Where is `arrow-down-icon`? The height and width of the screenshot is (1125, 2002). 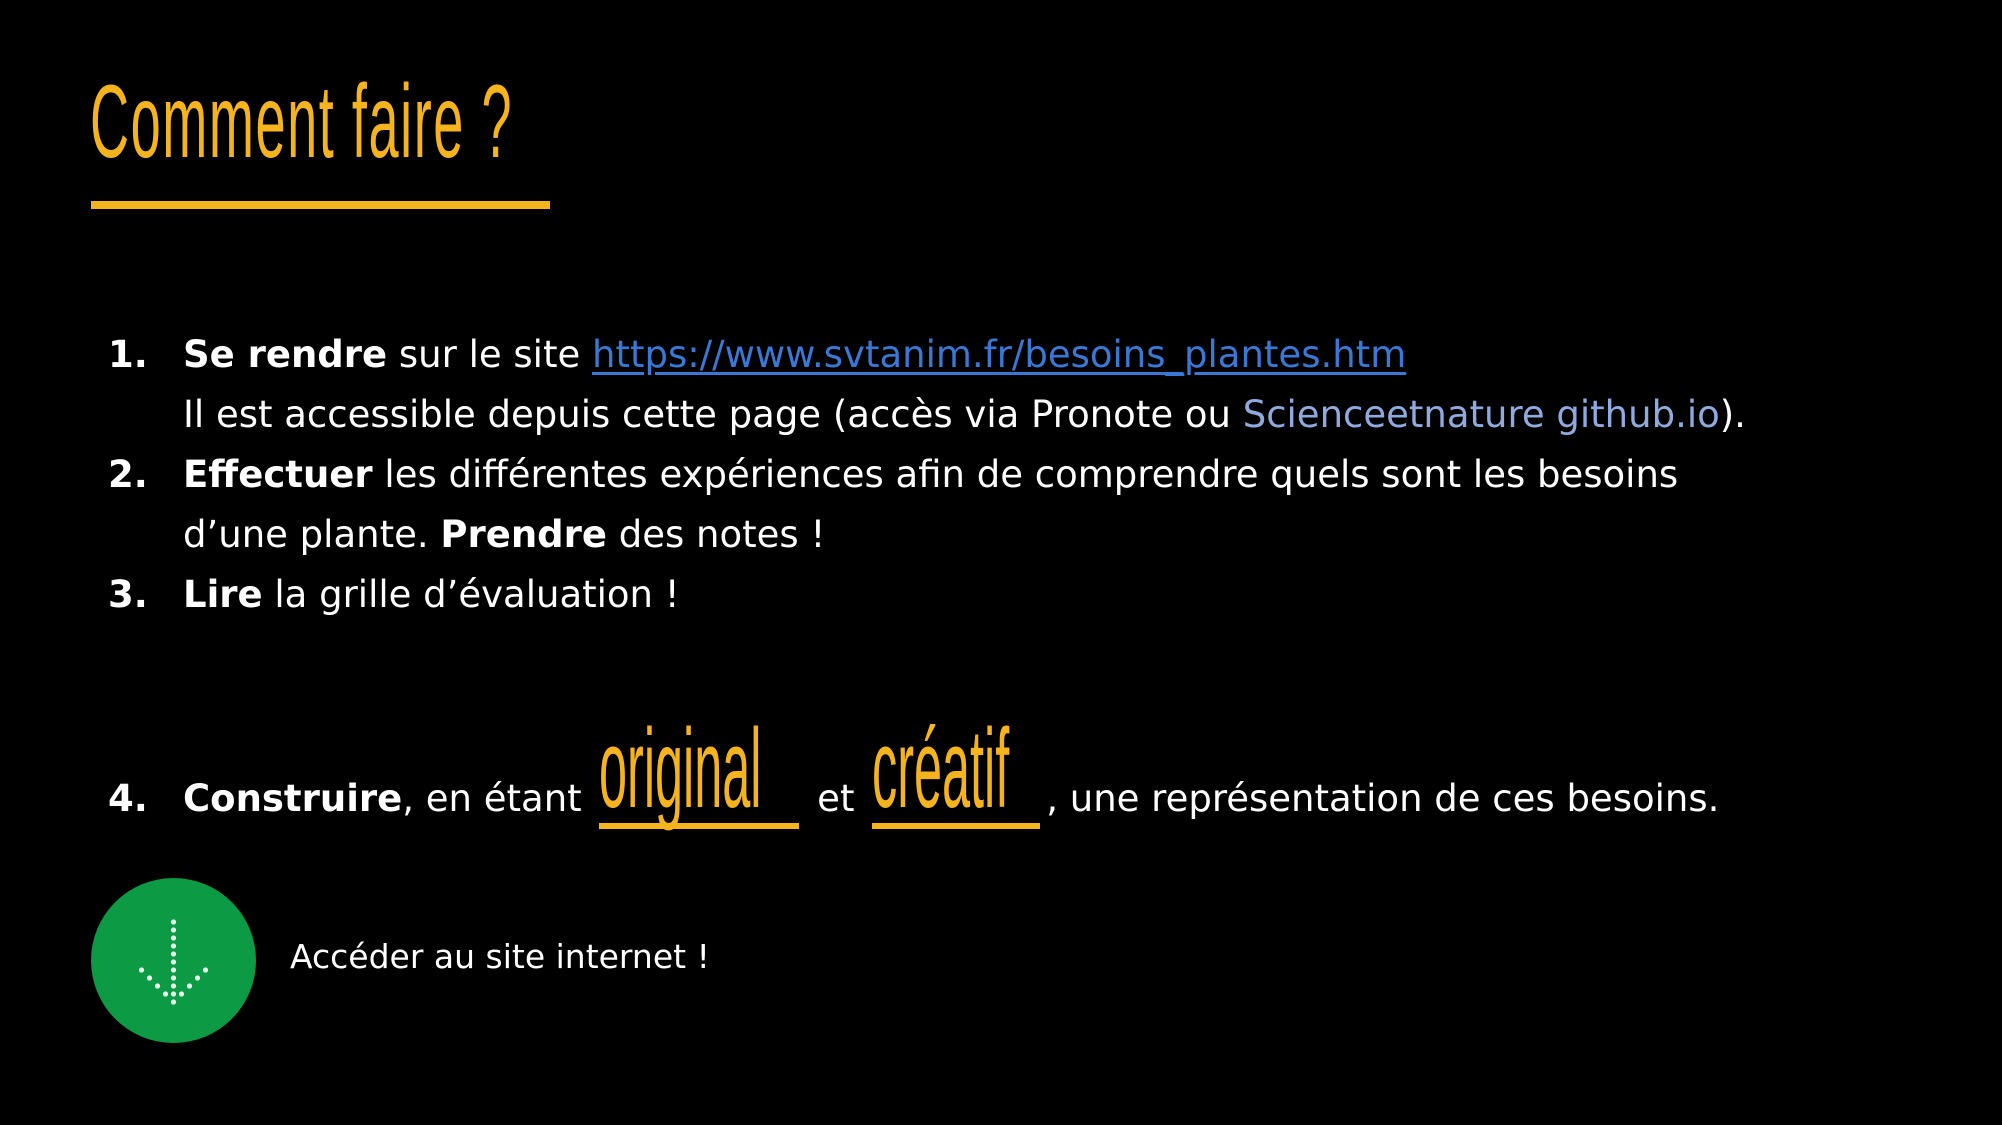 arrow-down-icon is located at coordinates (173, 962).